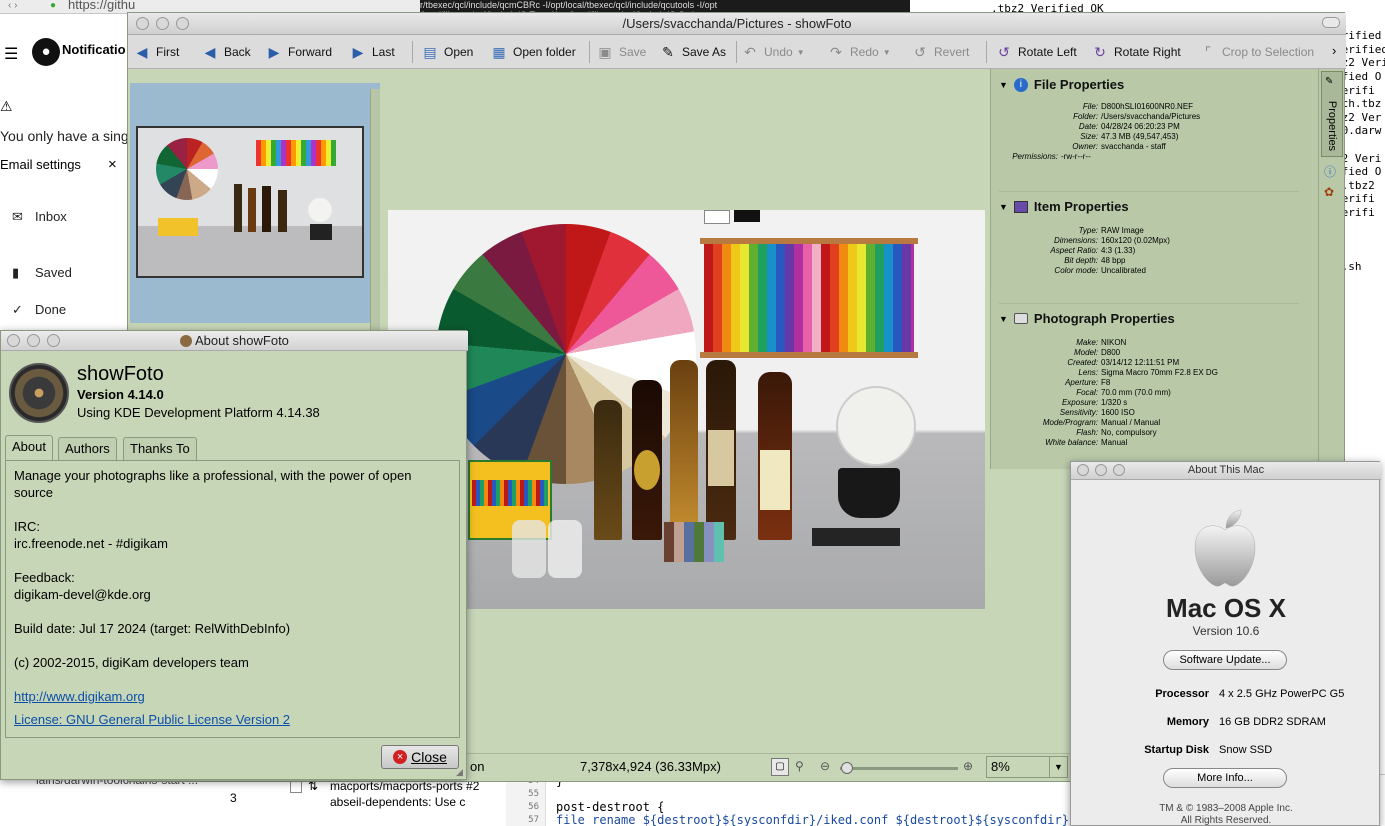  What do you see at coordinates (459, 772) in the screenshot?
I see `resize-grip-icon: ◢` at bounding box center [459, 772].